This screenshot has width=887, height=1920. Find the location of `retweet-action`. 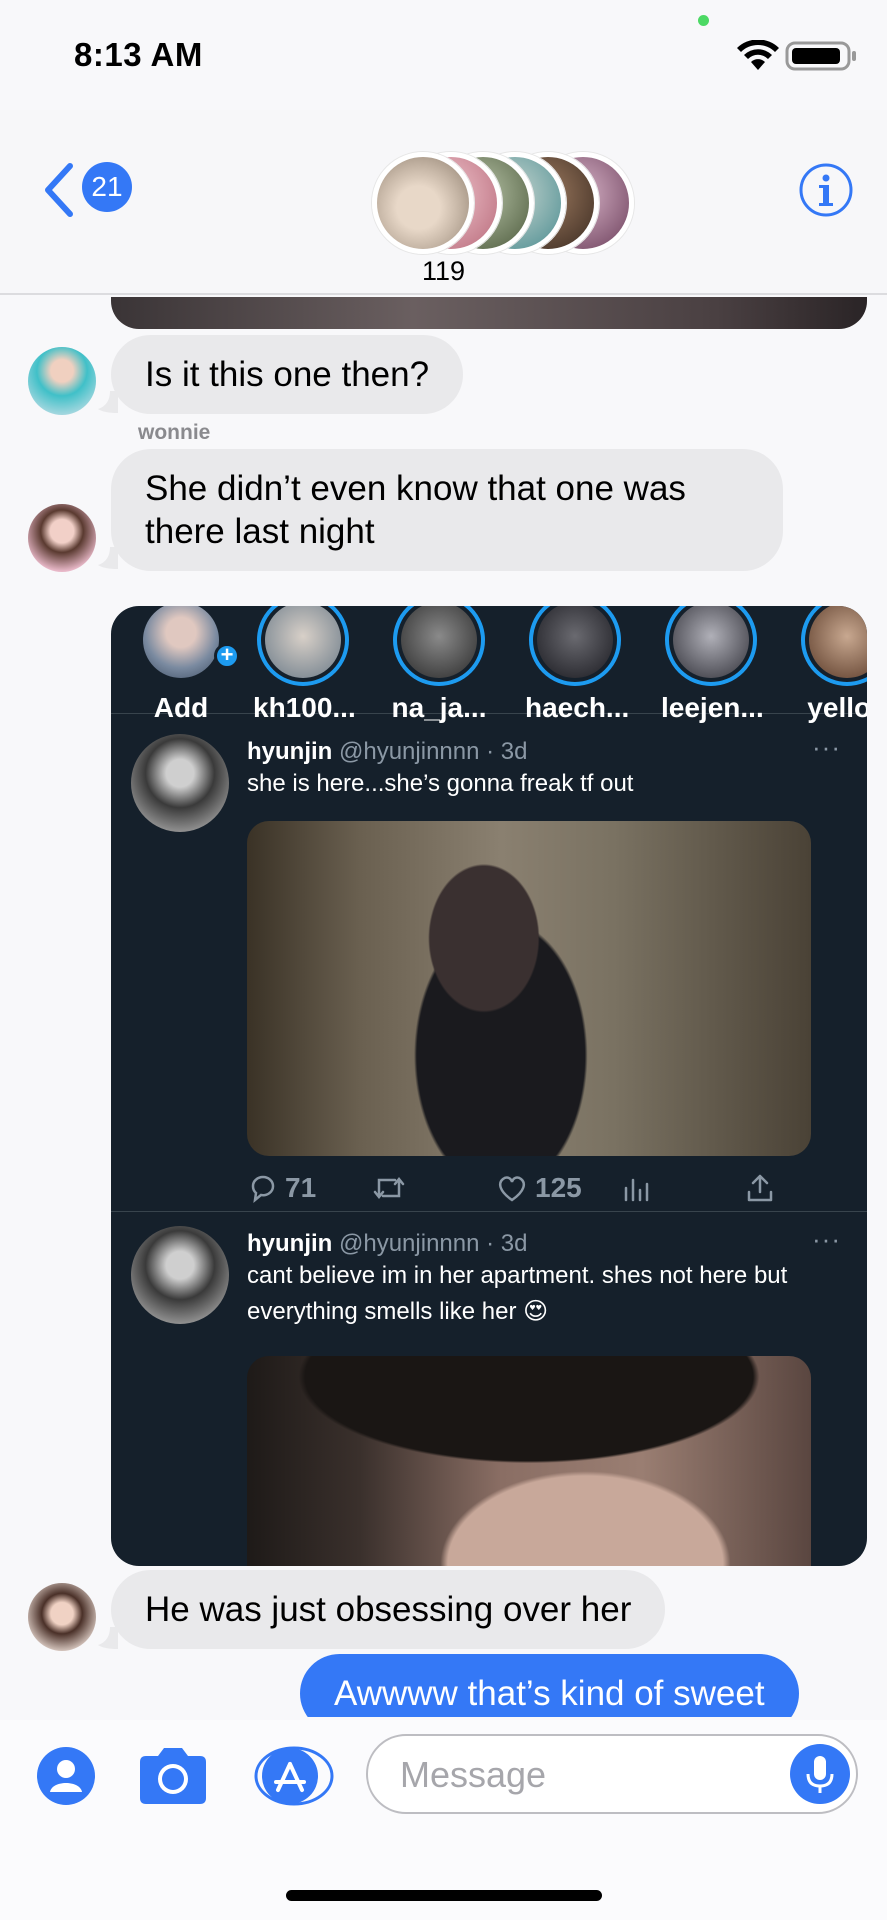

retweet-action is located at coordinates (392, 1188).